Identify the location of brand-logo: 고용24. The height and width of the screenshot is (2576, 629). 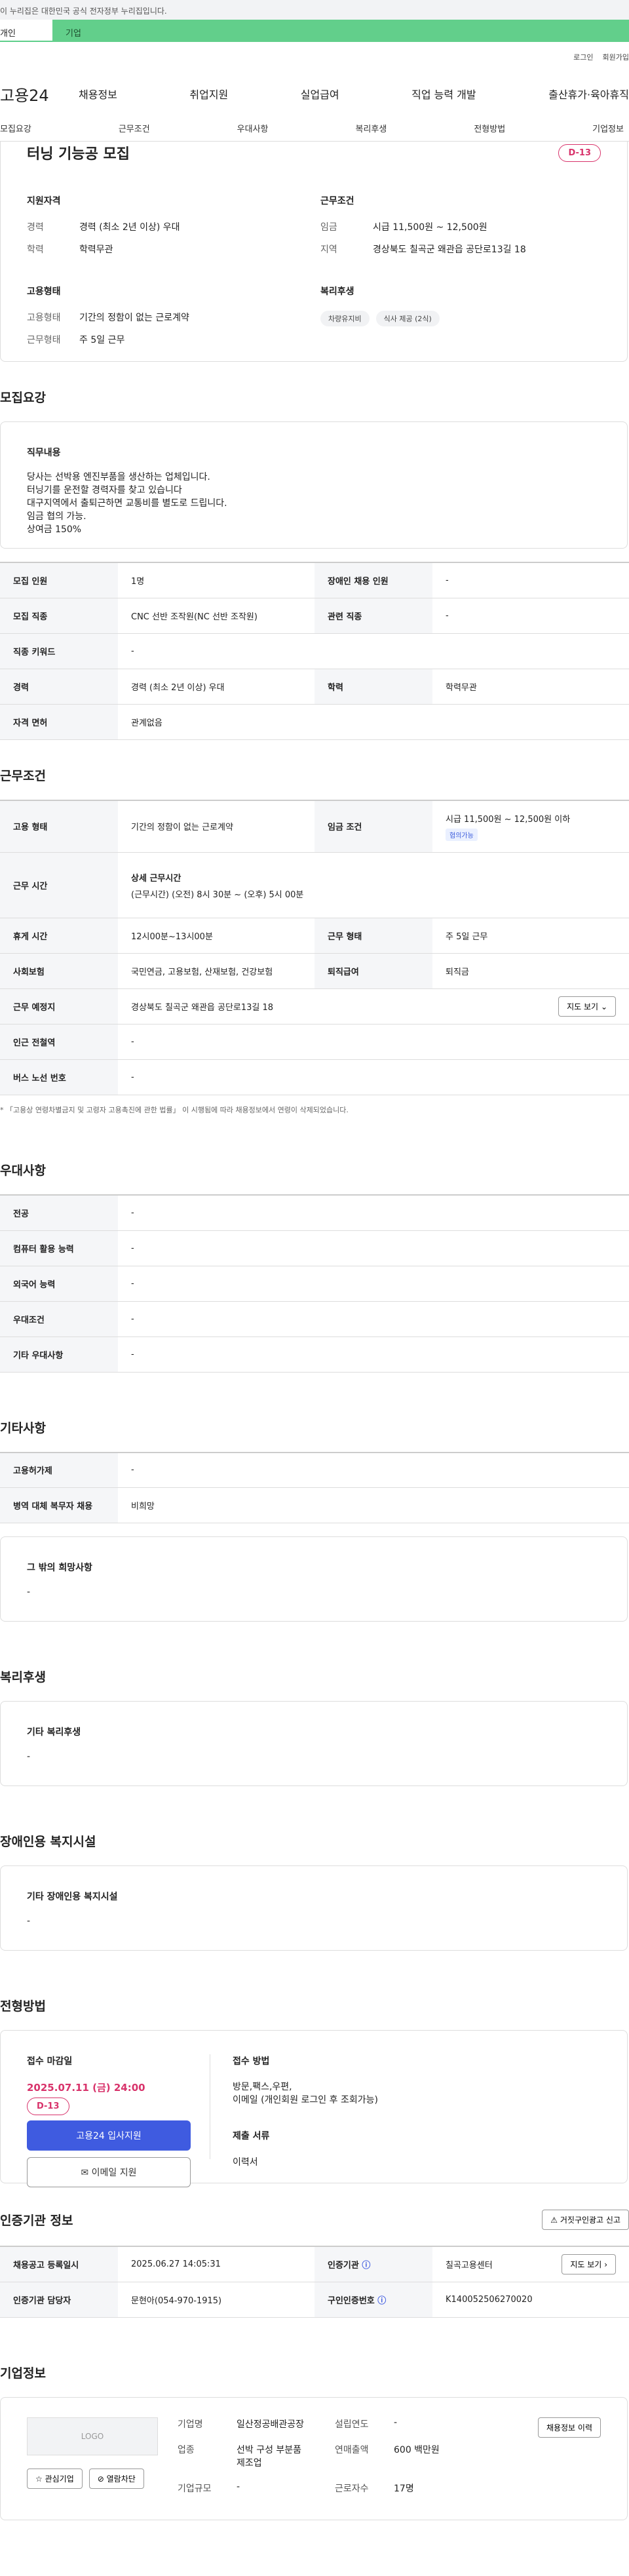
(39, 94).